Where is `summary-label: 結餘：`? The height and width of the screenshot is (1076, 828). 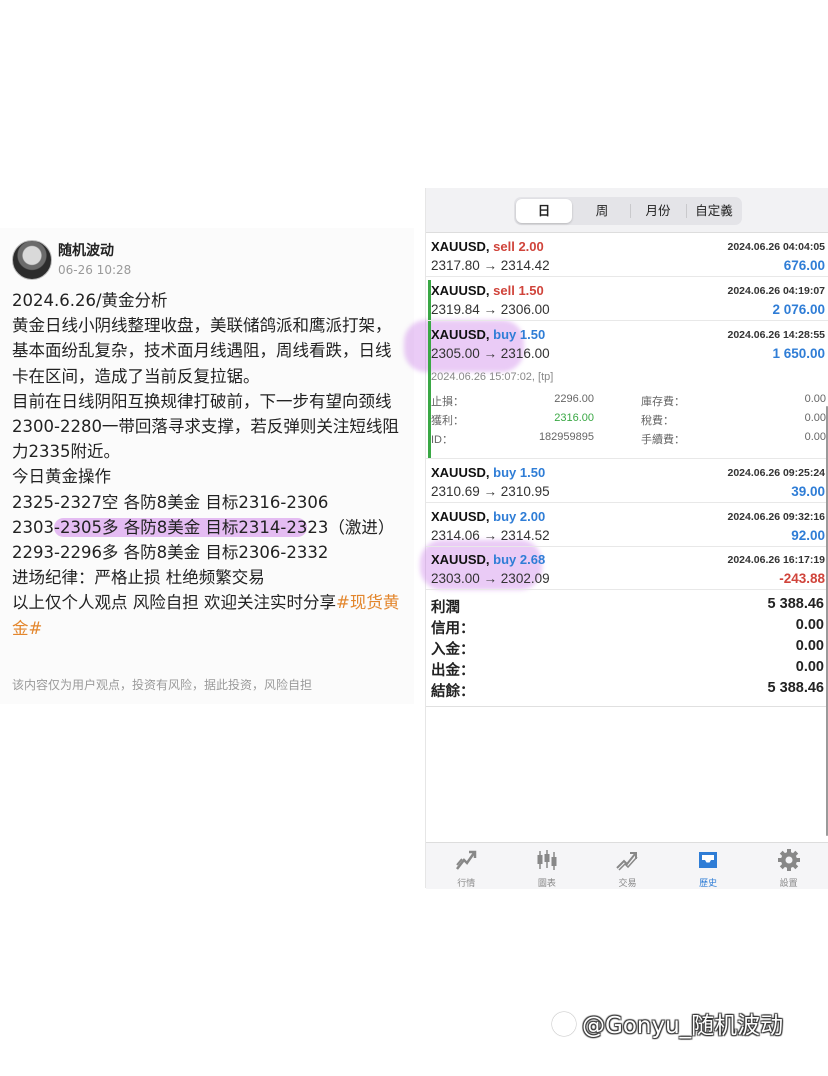 summary-label: 結餘： is located at coordinates (453, 692).